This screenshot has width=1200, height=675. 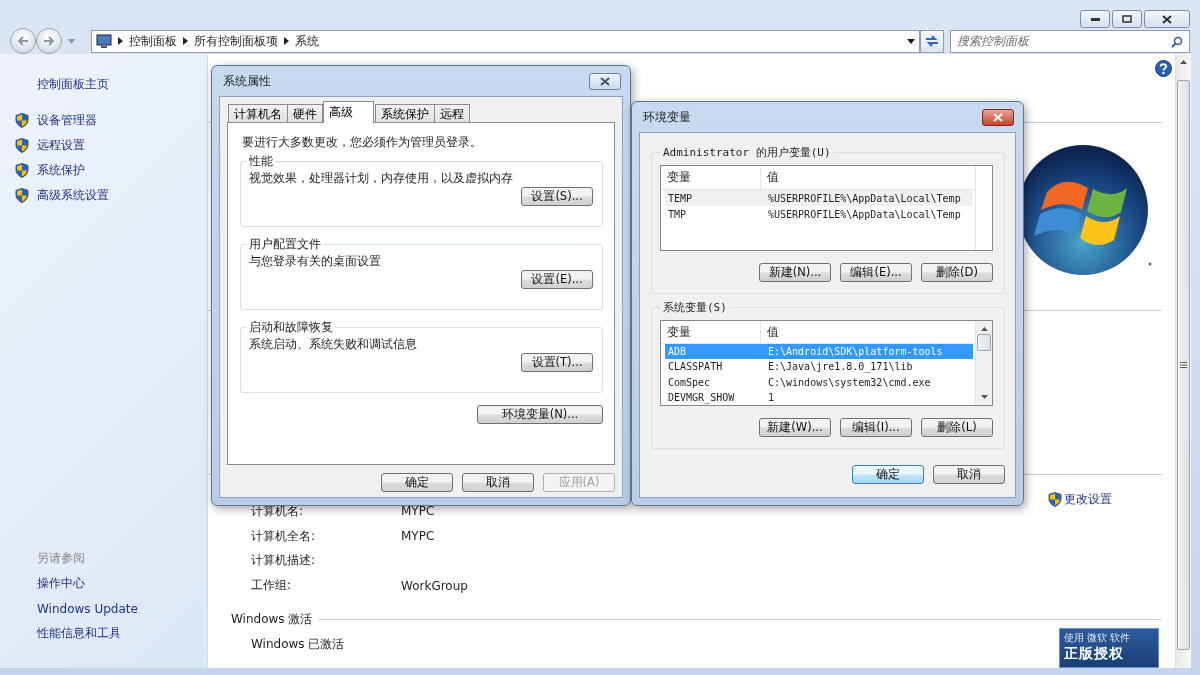 What do you see at coordinates (381, 178) in the screenshot?
I see `group-description: 视觉效果，处理器计划，内存使用，以及虚拟内存` at bounding box center [381, 178].